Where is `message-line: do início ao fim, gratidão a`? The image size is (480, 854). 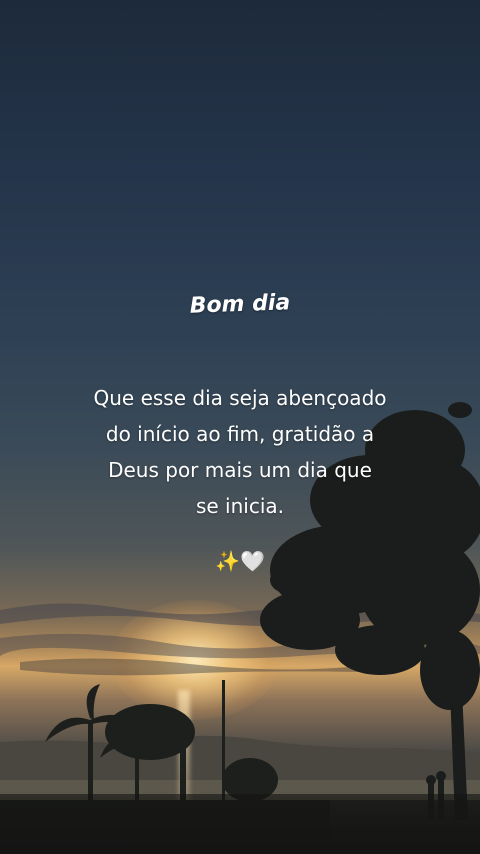
message-line: do início ao fim, gratidão a is located at coordinates (240, 434).